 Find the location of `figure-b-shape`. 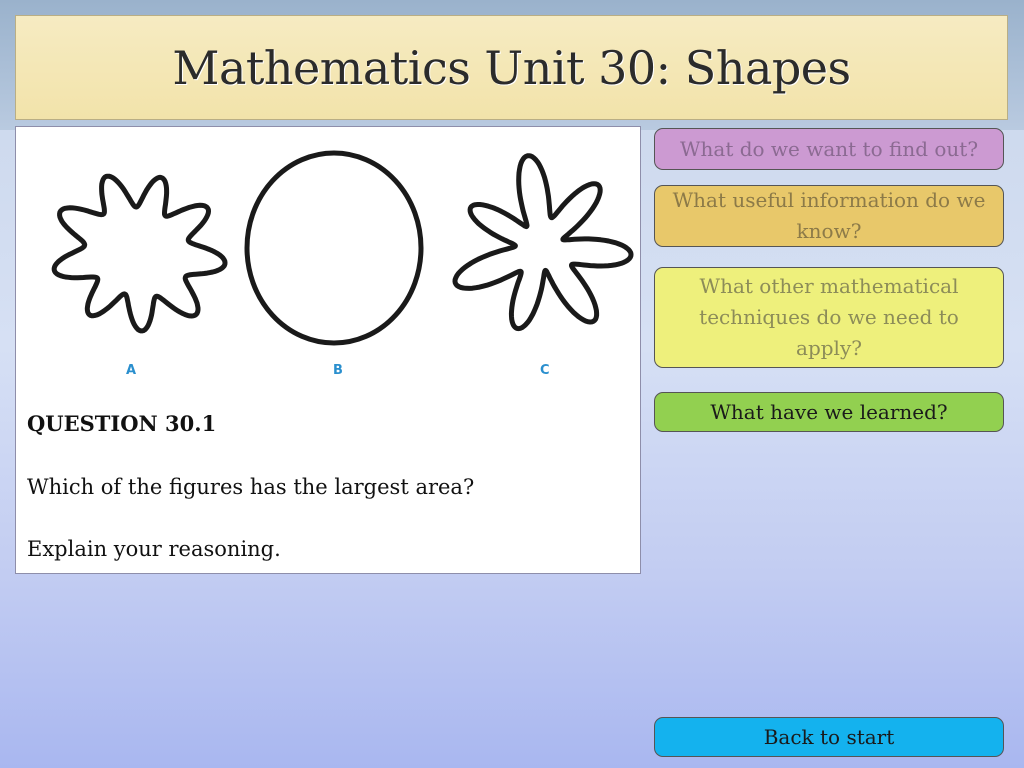

figure-b-shape is located at coordinates (334, 248).